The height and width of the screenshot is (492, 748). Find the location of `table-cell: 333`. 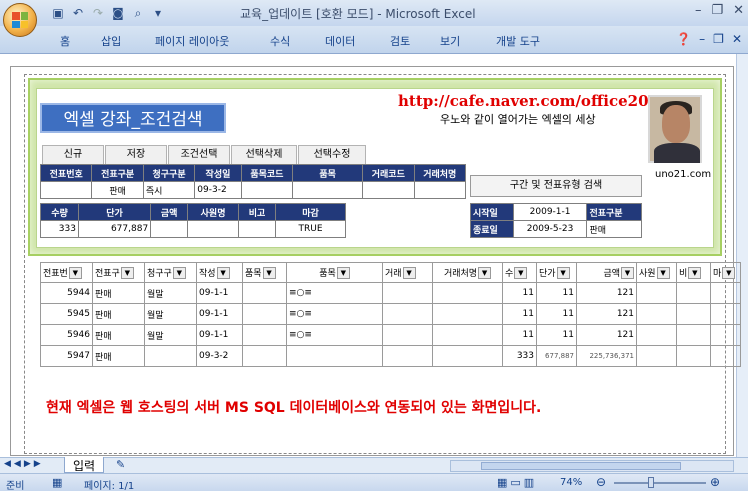

table-cell: 333 is located at coordinates (519, 356).